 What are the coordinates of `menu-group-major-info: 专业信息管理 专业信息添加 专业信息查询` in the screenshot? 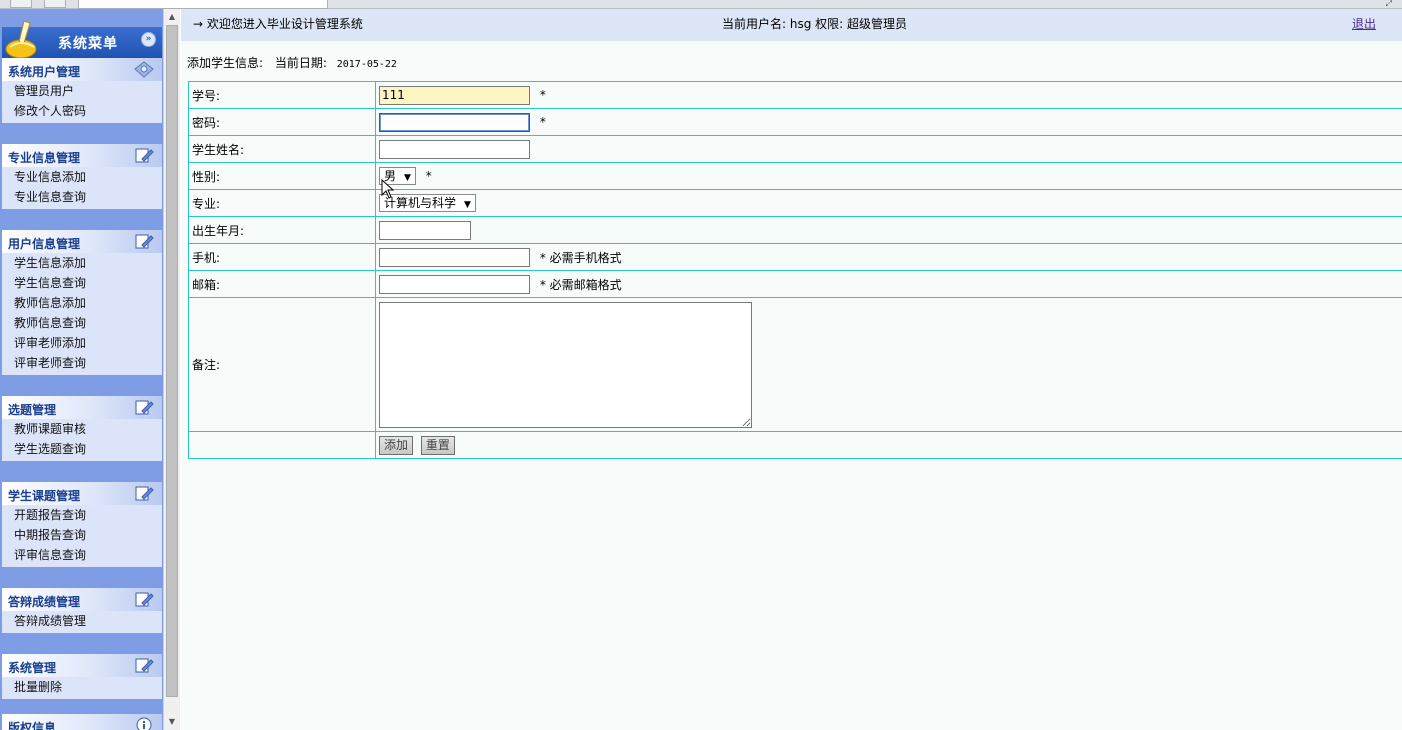 It's located at (82, 176).